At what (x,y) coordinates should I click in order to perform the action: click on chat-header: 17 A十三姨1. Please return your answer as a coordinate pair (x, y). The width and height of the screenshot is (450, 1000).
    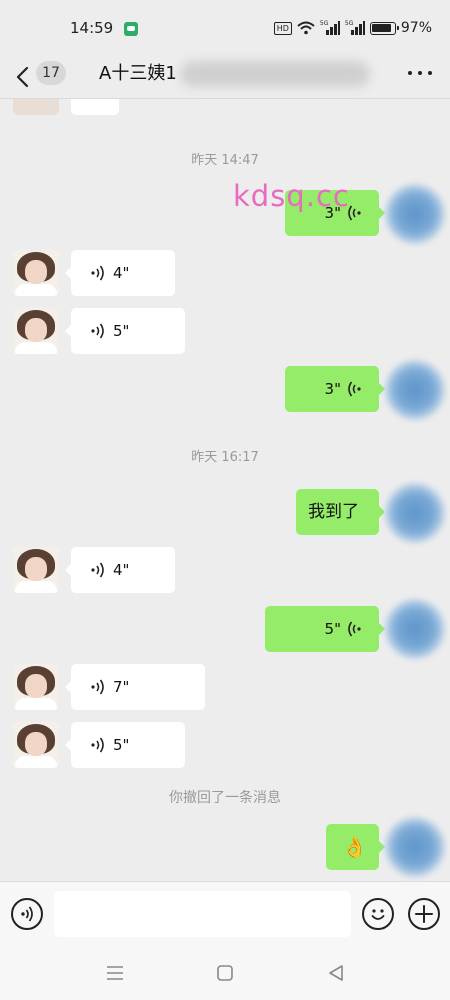
    Looking at the image, I should click on (225, 77).